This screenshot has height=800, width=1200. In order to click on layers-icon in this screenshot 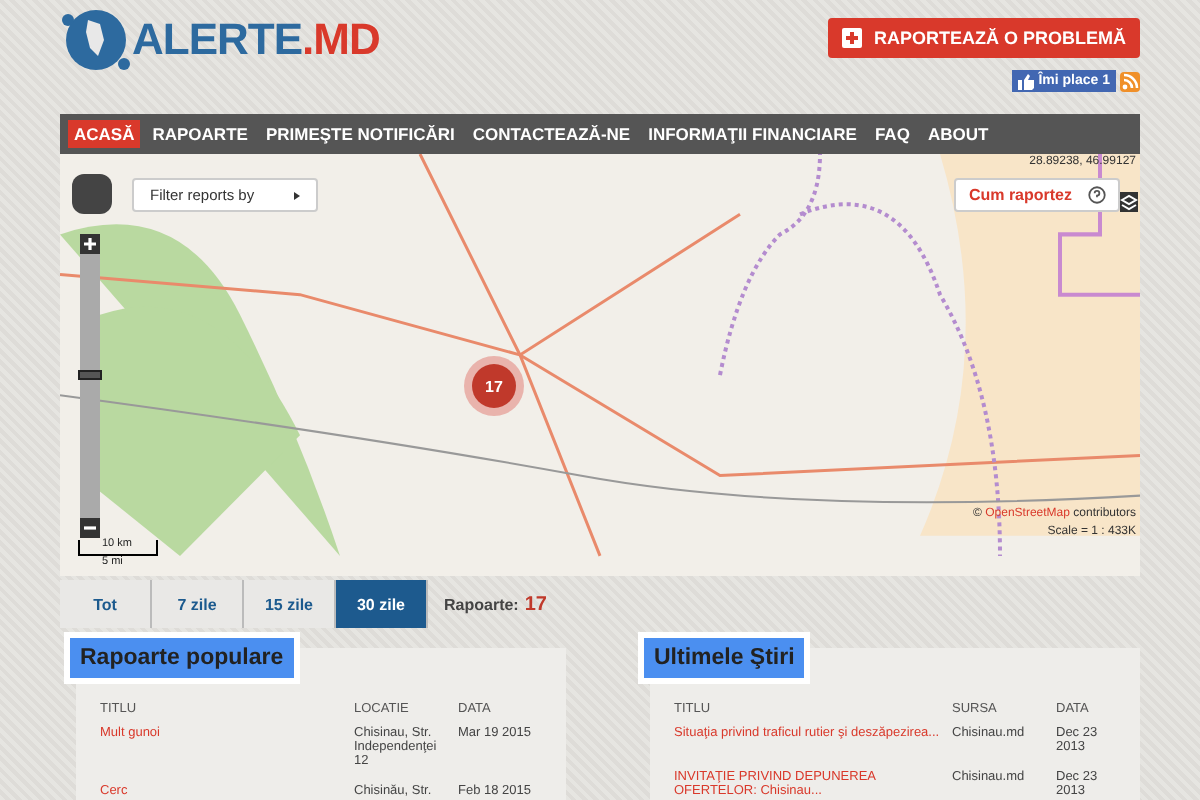, I will do `click(1129, 202)`.